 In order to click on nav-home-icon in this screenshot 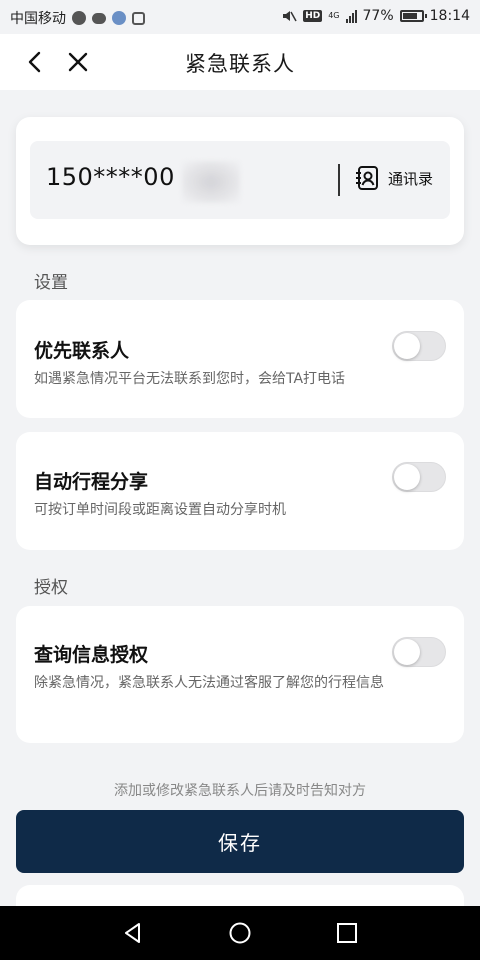, I will do `click(240, 933)`.